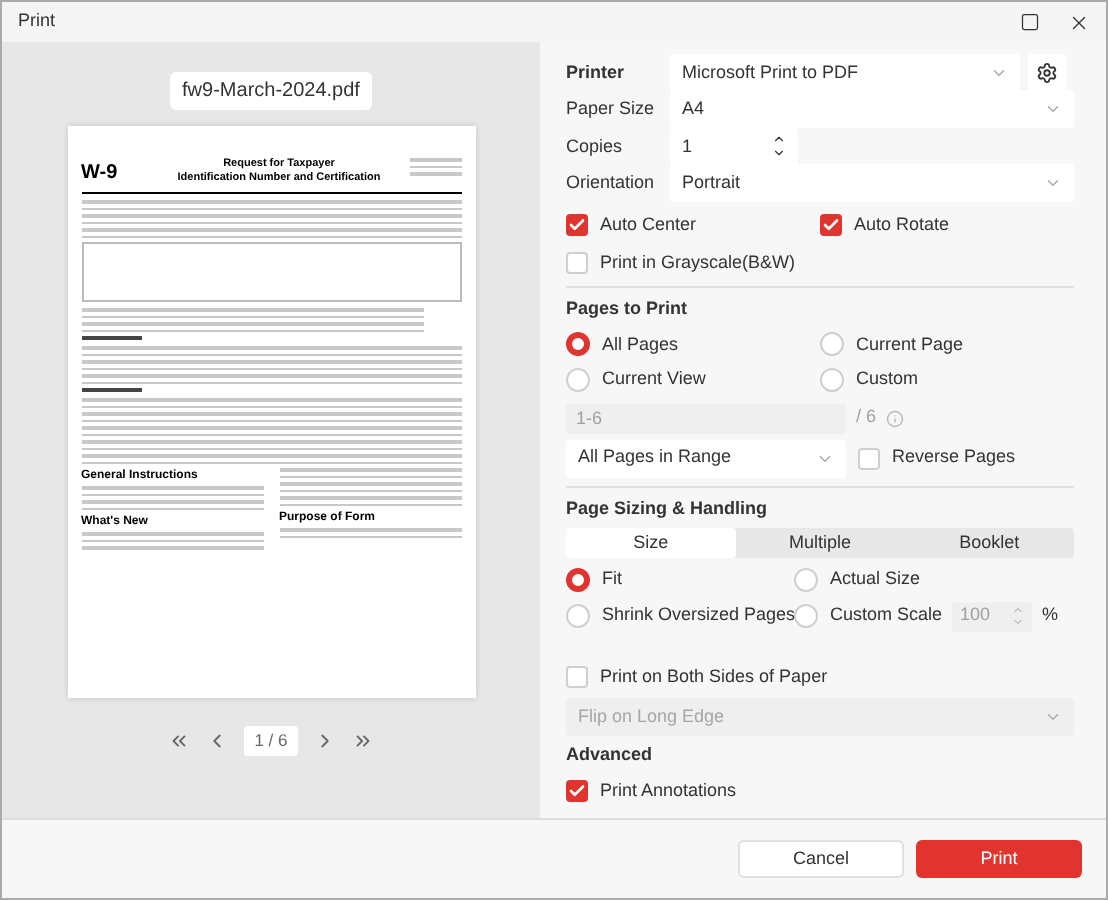 This screenshot has width=1108, height=900. I want to click on window-title: Print, so click(37, 21).